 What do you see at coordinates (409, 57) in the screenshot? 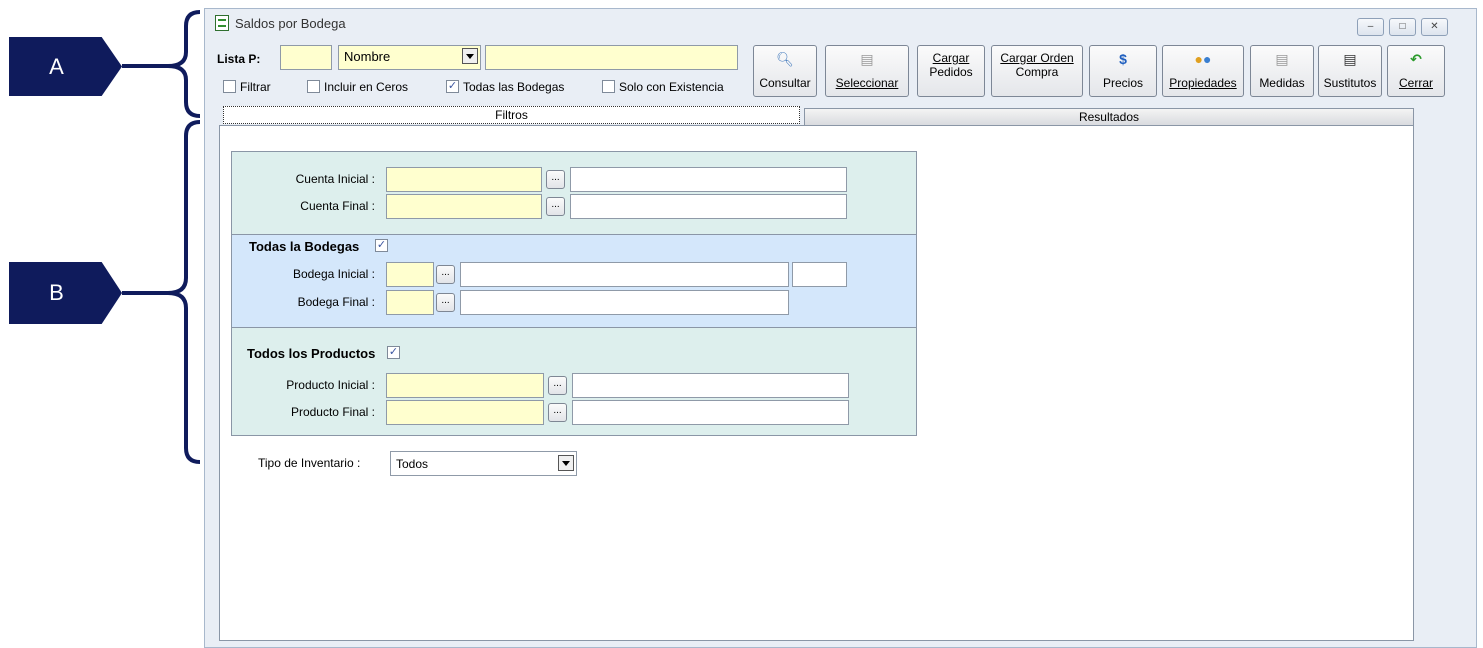
I see `lista-select: Nombre` at bounding box center [409, 57].